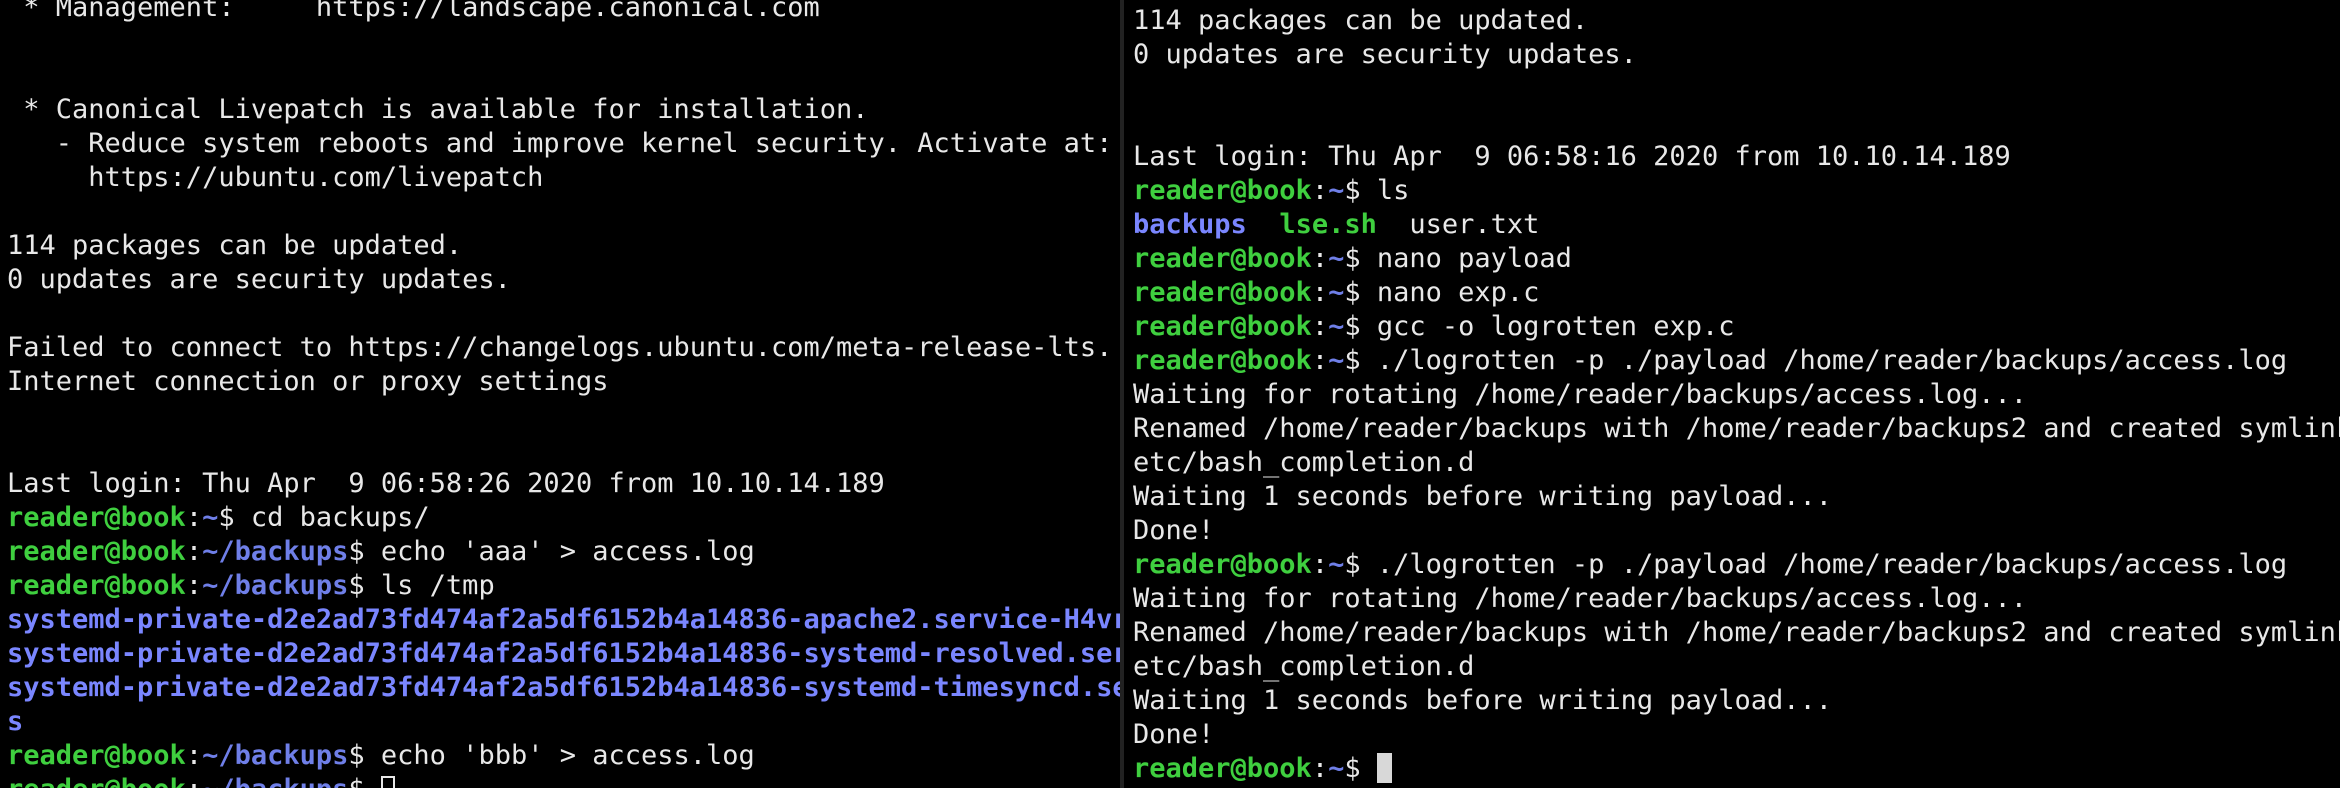  Describe the element at coordinates (563, 586) in the screenshot. I see `command-prompt-line: reader@book:~/backups$ ls /tmp` at that location.